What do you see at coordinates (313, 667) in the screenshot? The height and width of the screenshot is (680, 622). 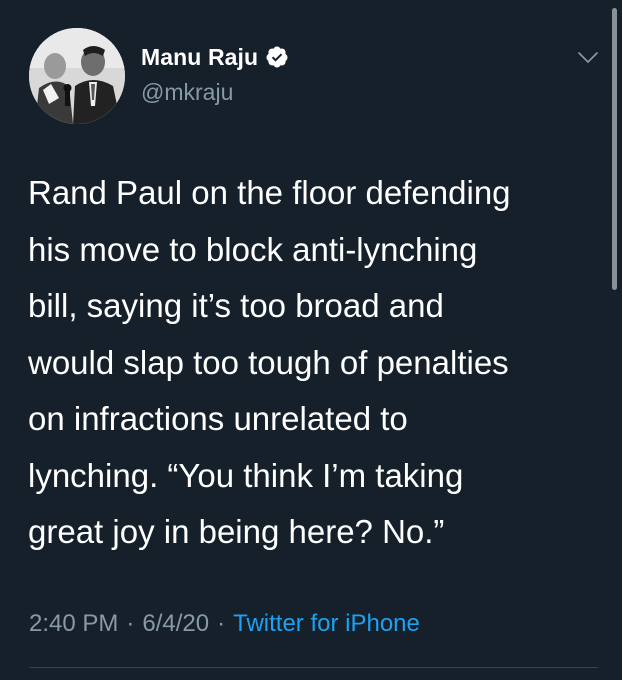 I see `divider` at bounding box center [313, 667].